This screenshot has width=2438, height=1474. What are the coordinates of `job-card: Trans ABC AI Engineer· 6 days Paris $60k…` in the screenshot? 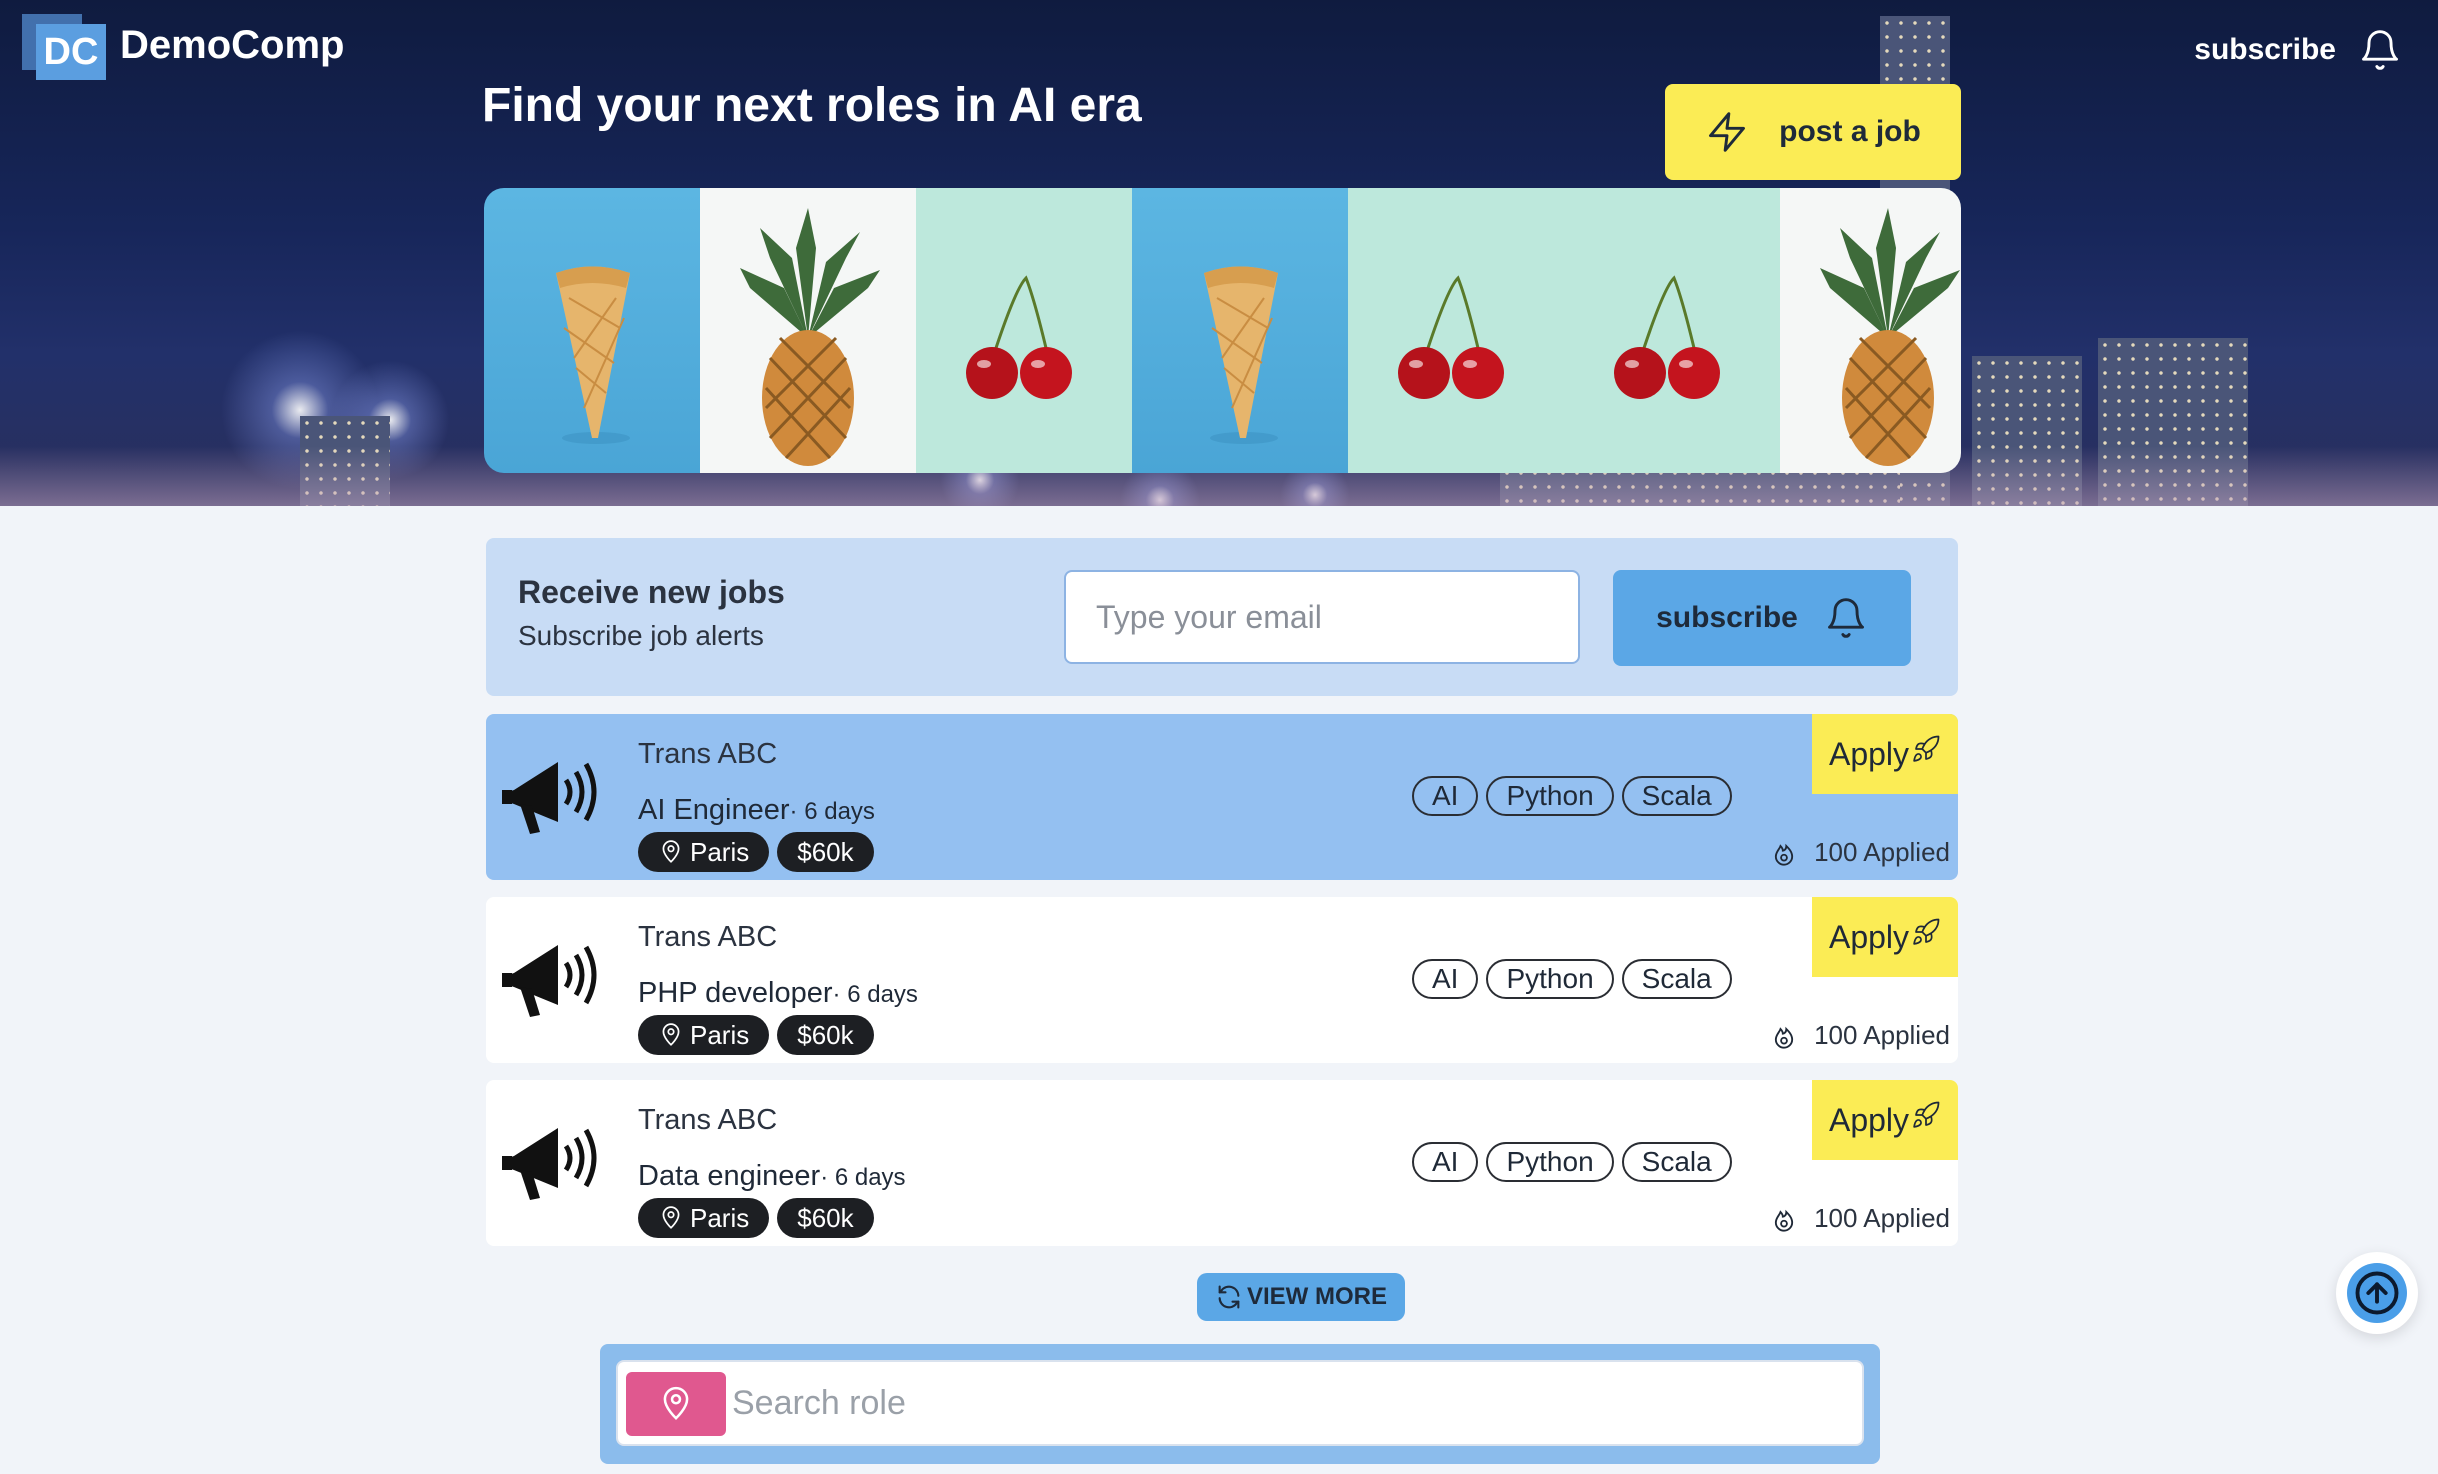 It's located at (1222, 797).